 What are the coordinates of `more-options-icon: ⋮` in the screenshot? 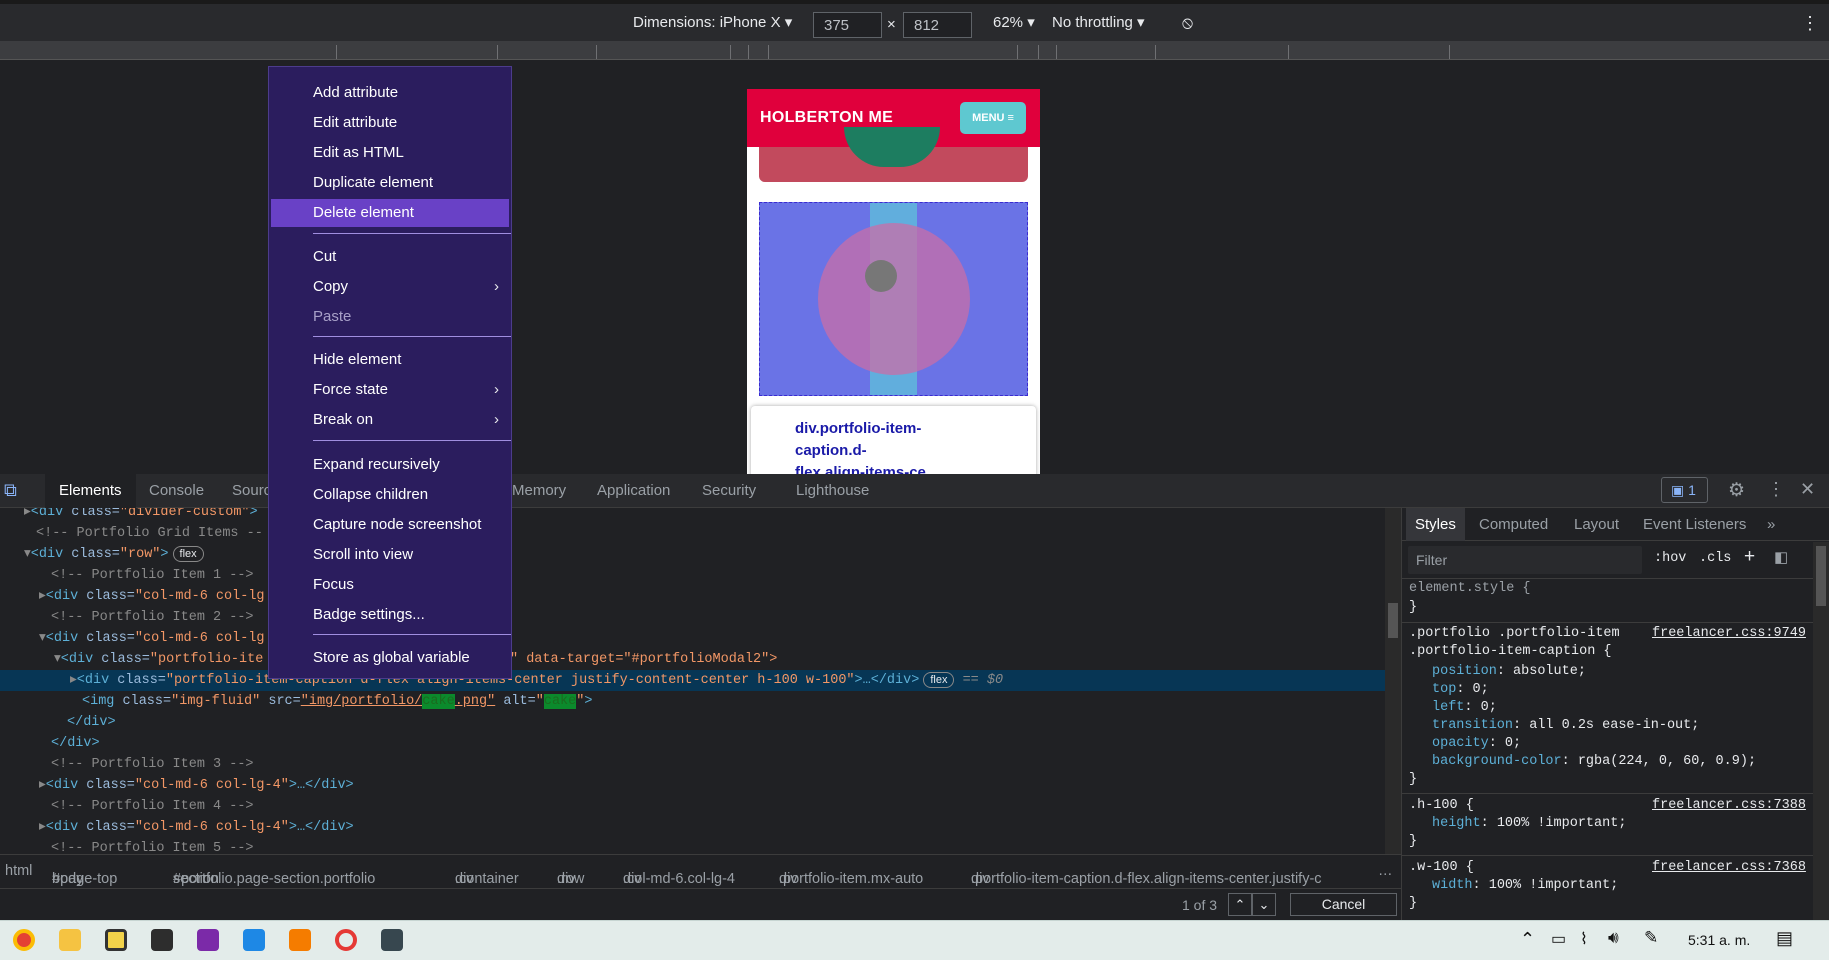 It's located at (1810, 23).